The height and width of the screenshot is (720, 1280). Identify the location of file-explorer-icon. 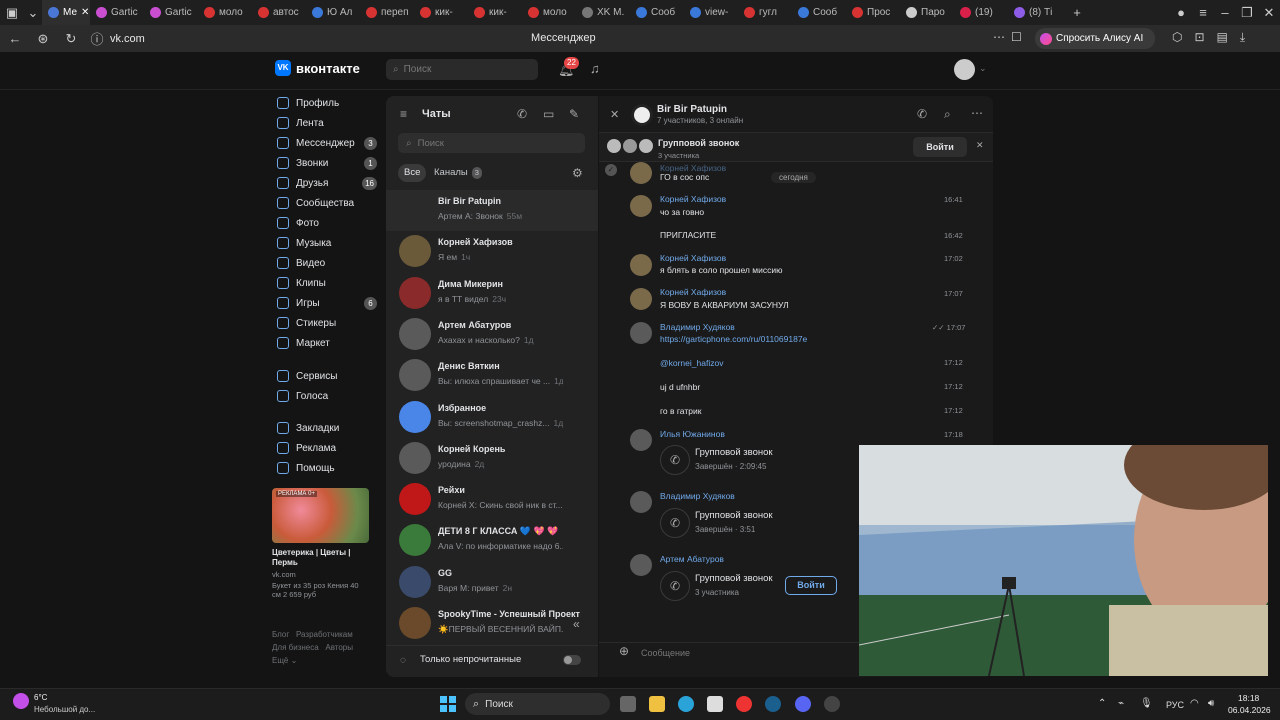
(657, 704).